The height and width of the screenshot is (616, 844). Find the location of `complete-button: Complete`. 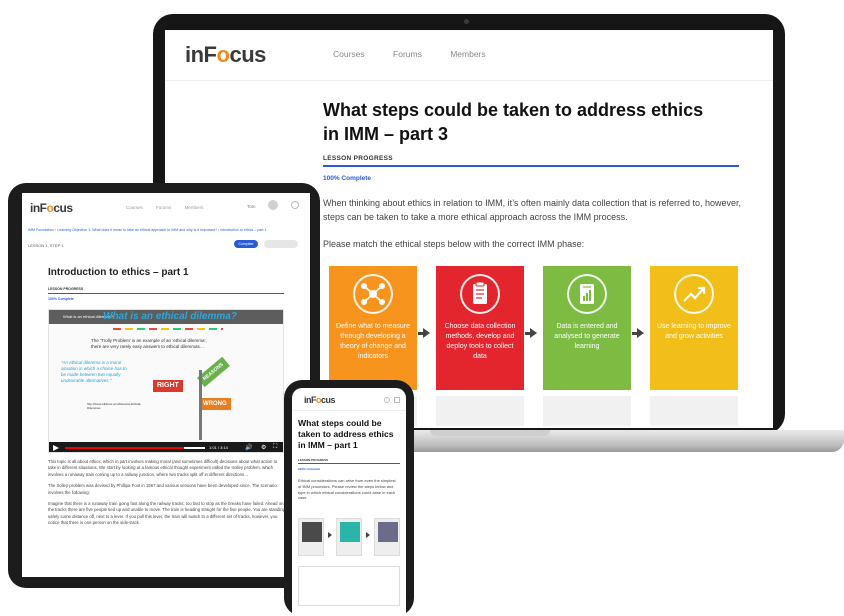

complete-button: Complete is located at coordinates (246, 244).